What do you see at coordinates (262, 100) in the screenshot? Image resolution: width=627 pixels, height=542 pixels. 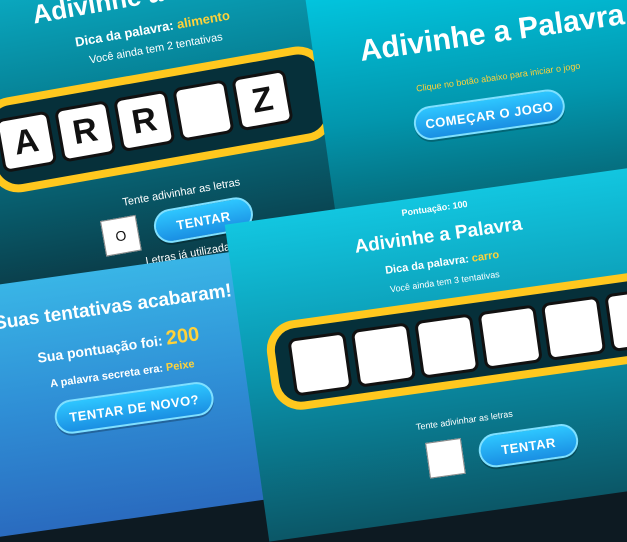 I see `letter-tile: Z` at bounding box center [262, 100].